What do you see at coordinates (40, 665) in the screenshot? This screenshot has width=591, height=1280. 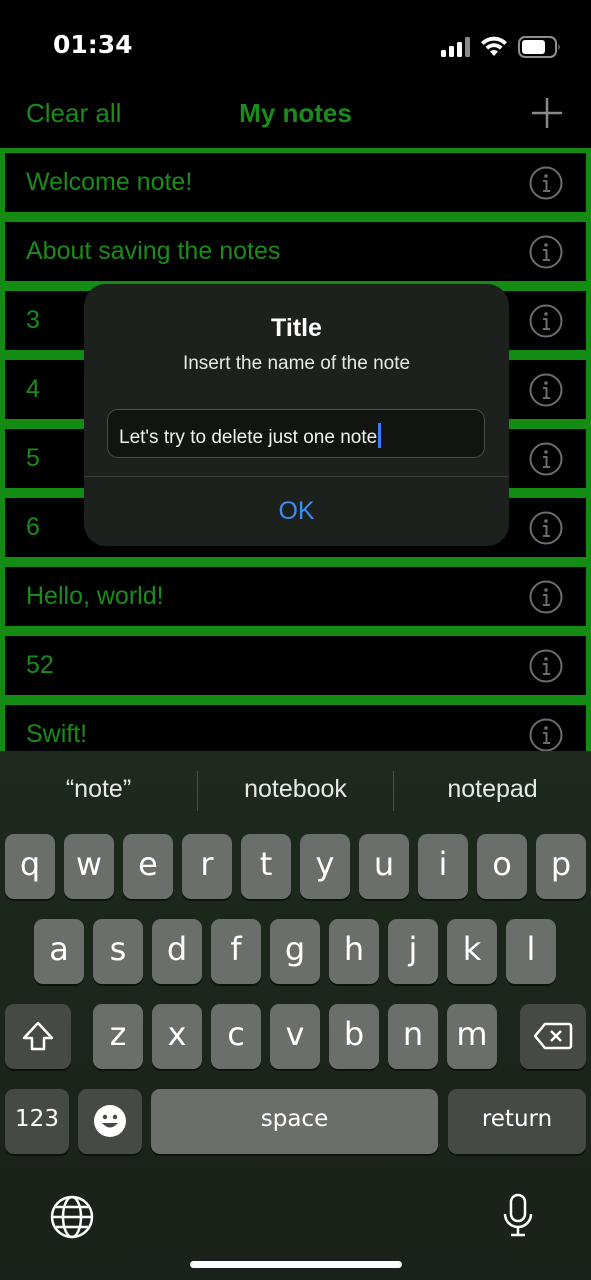 I see `note-title: 52` at bounding box center [40, 665].